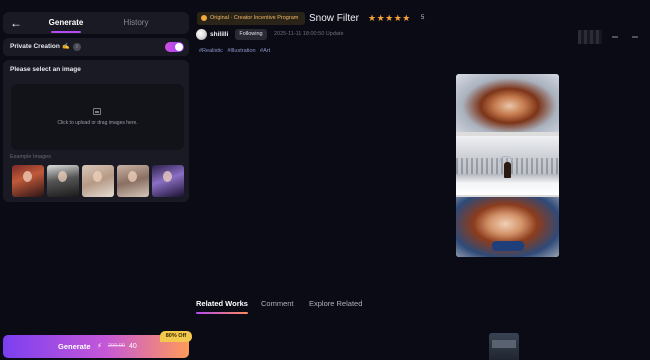 This screenshot has width=650, height=360. I want to click on tab-explore-related: Explore Related, so click(335, 304).